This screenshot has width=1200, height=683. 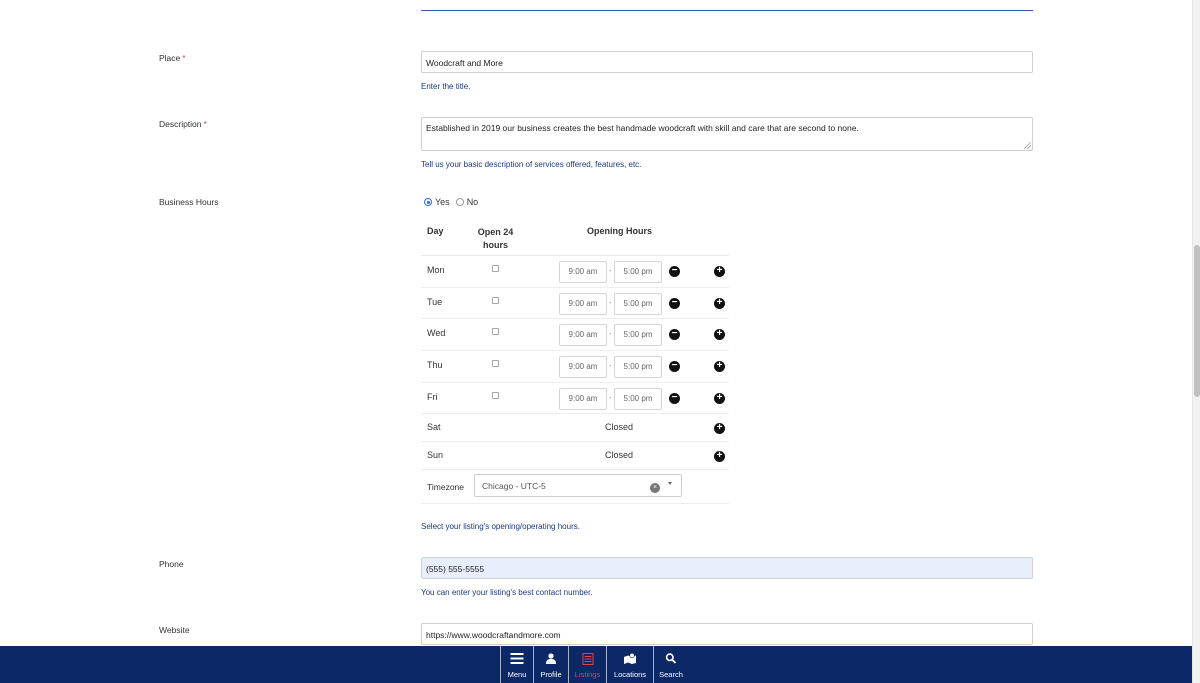 I want to click on nav-menu-label: Menu, so click(x=517, y=674).